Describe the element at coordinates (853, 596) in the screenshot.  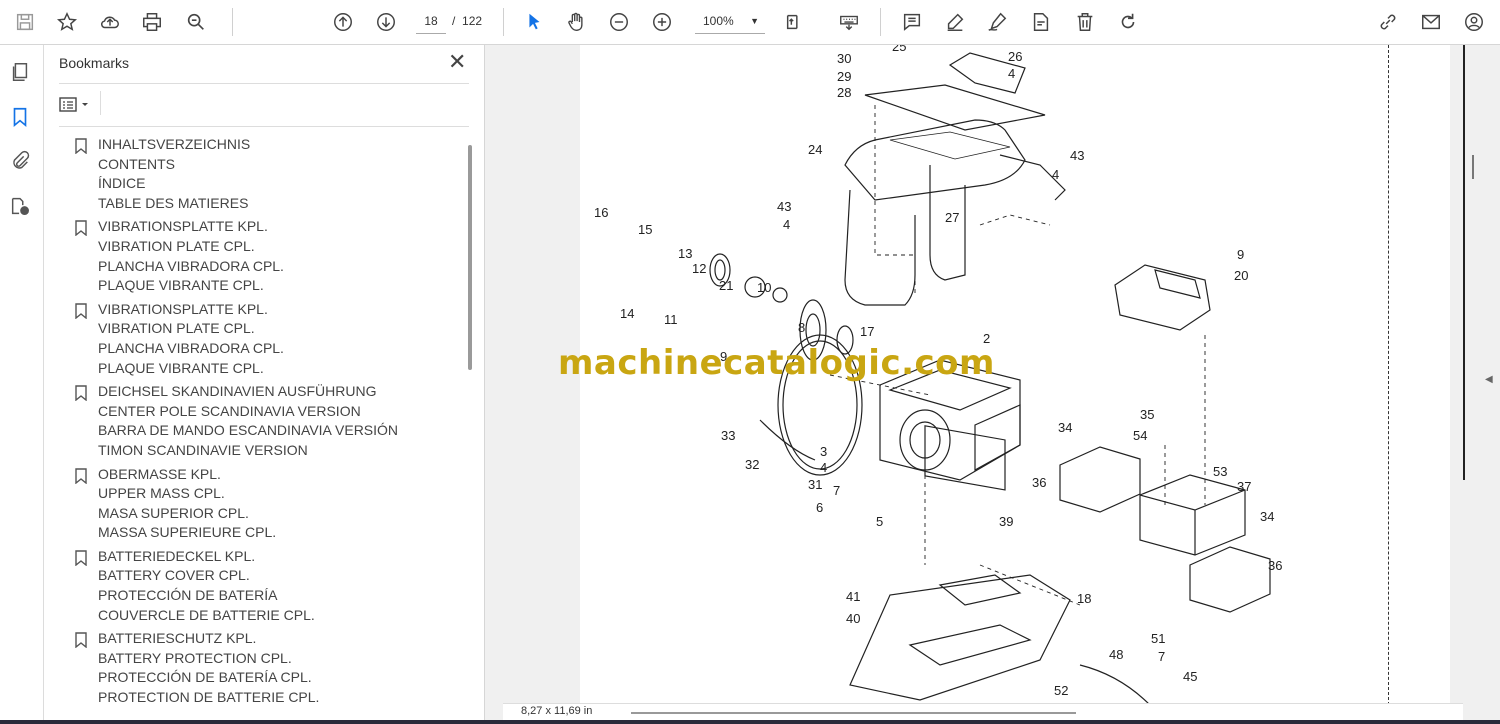
I see `svg-text: 41` at that location.